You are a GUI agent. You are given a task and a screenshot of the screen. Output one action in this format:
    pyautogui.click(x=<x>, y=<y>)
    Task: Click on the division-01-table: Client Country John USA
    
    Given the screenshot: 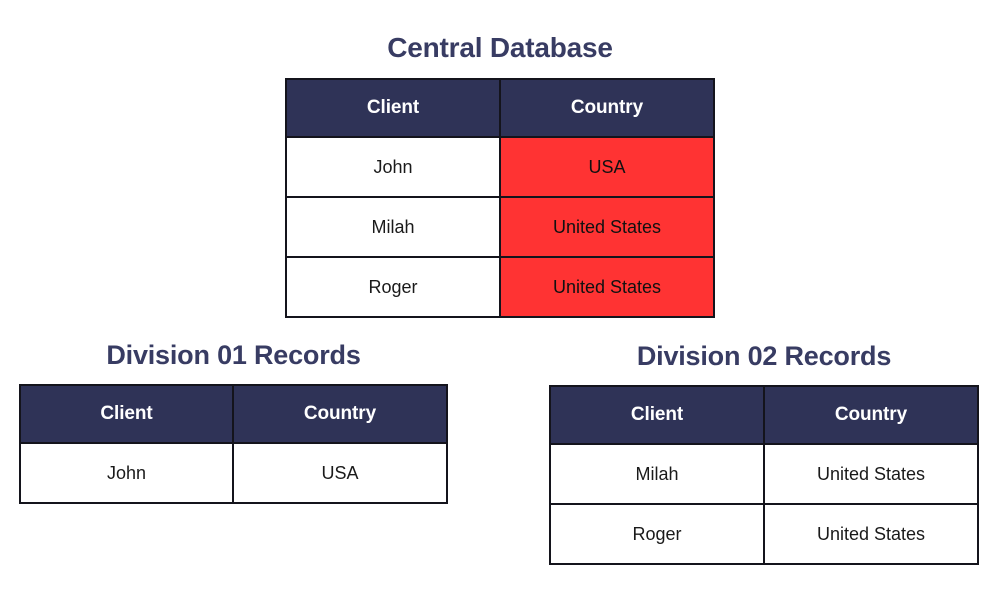 What is the action you would take?
    pyautogui.click(x=233, y=444)
    